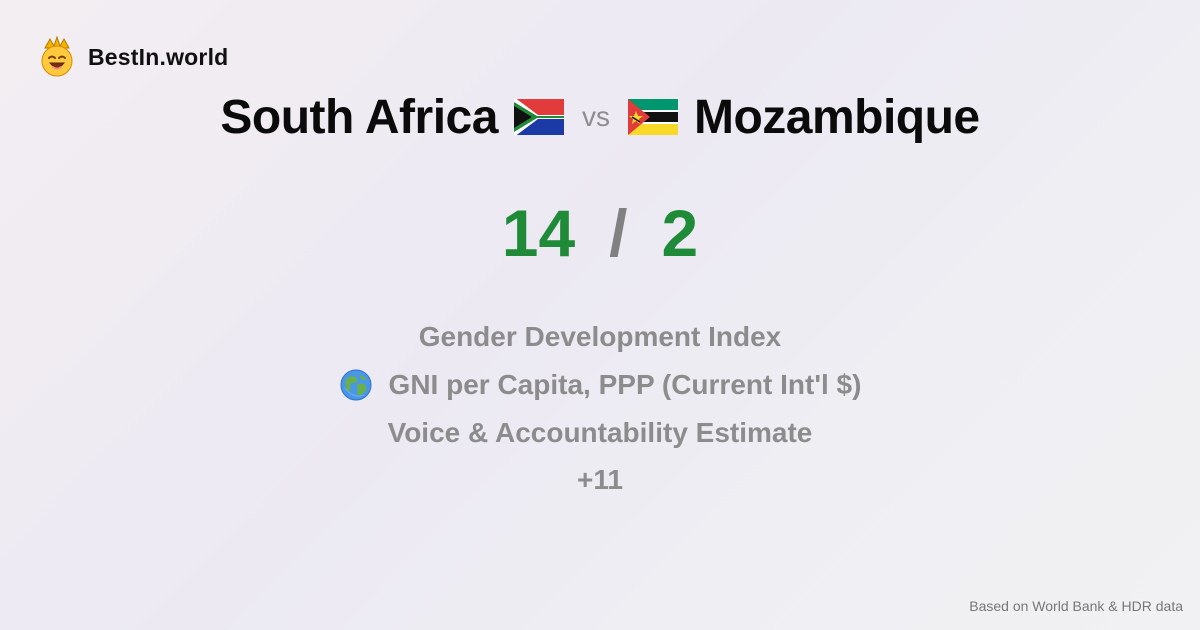 The height and width of the screenshot is (630, 1200). I want to click on right-score: 2, so click(680, 233).